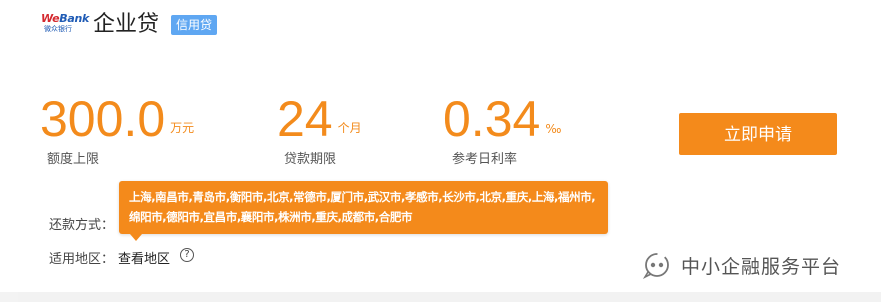 This screenshot has width=881, height=302. I want to click on stat-credit-limit: 300.0 万元 额度上限, so click(117, 129).